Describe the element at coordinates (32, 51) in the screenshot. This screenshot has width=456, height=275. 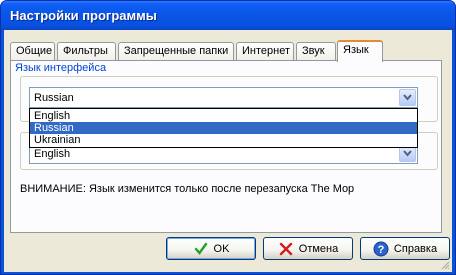
I see `tab-general: Общие` at that location.